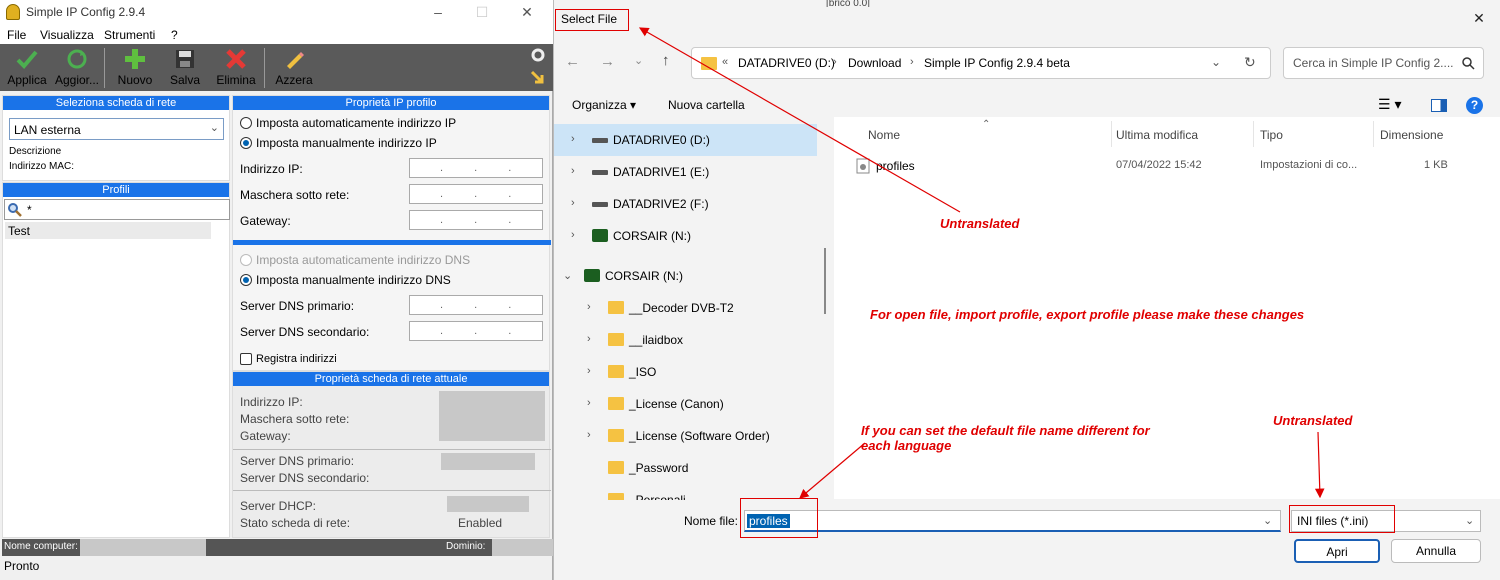 This screenshot has width=1500, height=580. Describe the element at coordinates (572, 61) in the screenshot. I see `back-arrow-icon: ←` at that location.